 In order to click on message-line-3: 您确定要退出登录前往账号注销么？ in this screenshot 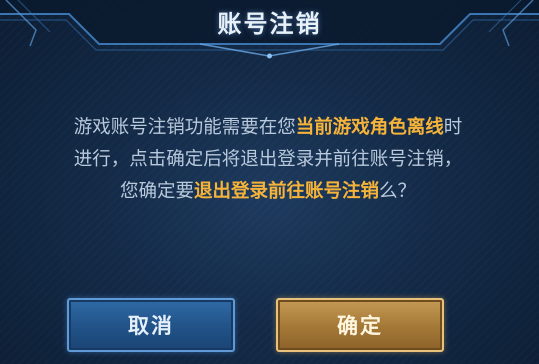, I will do `click(269, 192)`.